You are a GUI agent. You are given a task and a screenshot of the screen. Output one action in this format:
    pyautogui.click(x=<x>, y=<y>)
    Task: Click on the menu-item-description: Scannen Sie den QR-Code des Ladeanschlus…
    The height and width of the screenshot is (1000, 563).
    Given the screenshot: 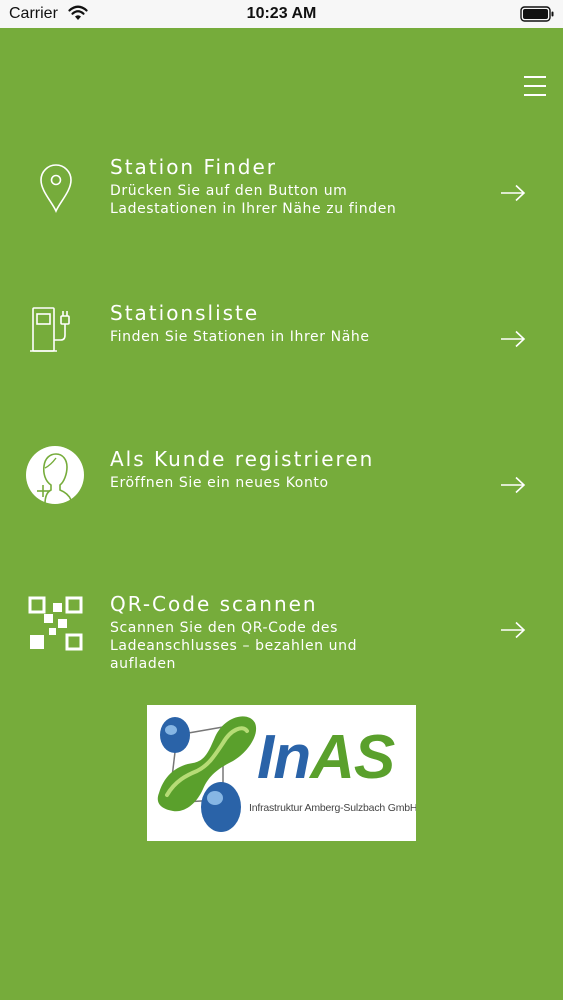 What is the action you would take?
    pyautogui.click(x=234, y=646)
    